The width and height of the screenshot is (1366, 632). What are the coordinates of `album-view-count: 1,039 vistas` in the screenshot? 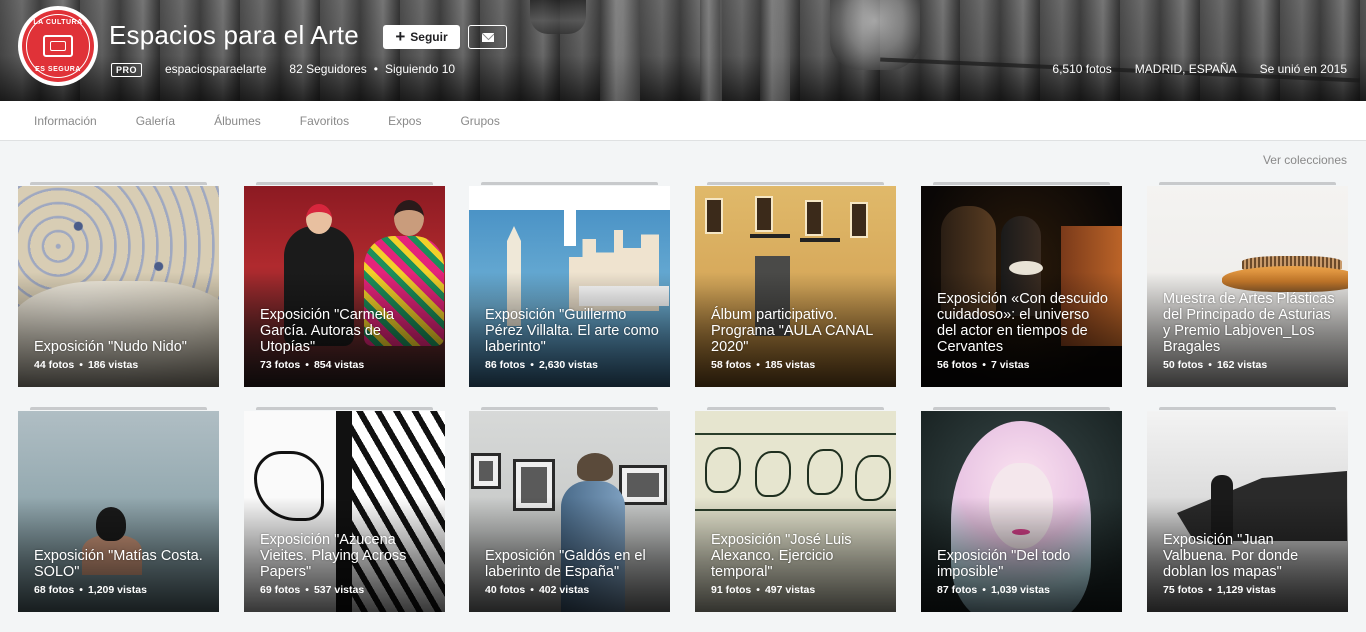 It's located at (1020, 590).